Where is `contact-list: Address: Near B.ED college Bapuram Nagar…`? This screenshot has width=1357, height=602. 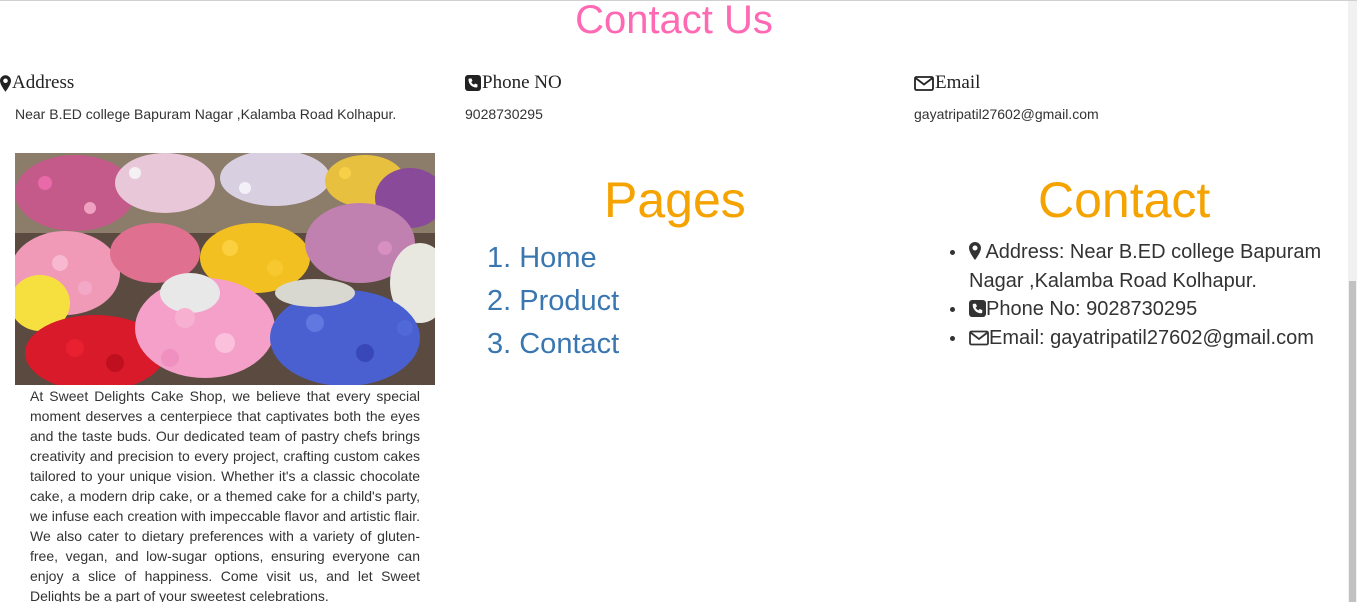 contact-list: Address: Near B.ED college Bapuram Nagar… is located at coordinates (1138, 295).